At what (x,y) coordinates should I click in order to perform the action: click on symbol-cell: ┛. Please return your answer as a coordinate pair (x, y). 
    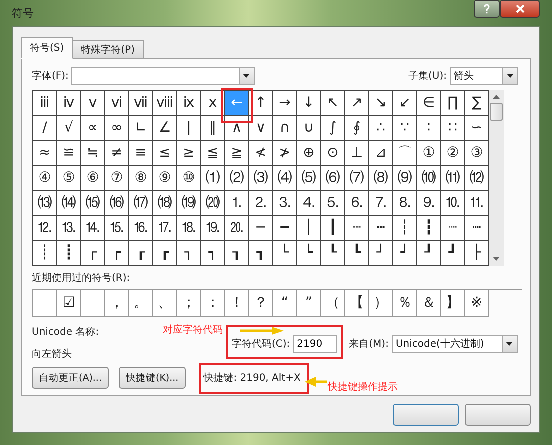
    Looking at the image, I should click on (453, 253).